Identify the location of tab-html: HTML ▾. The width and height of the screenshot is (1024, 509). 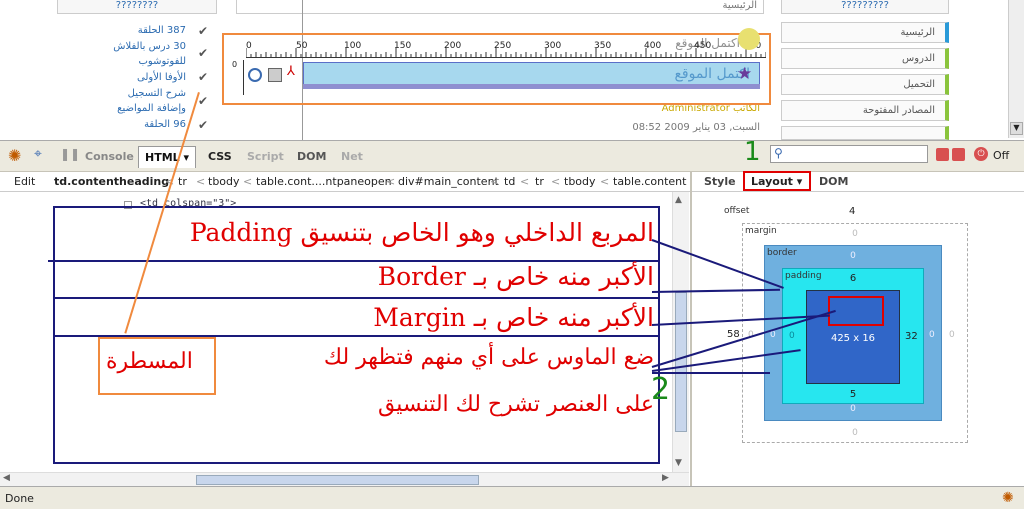
(167, 157).